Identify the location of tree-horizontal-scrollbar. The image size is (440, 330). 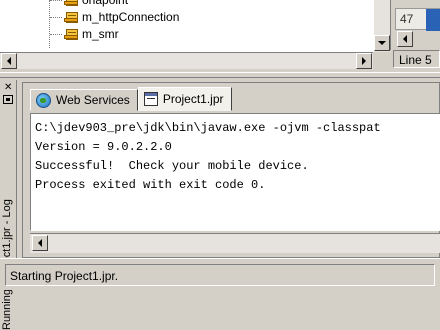
(186, 60).